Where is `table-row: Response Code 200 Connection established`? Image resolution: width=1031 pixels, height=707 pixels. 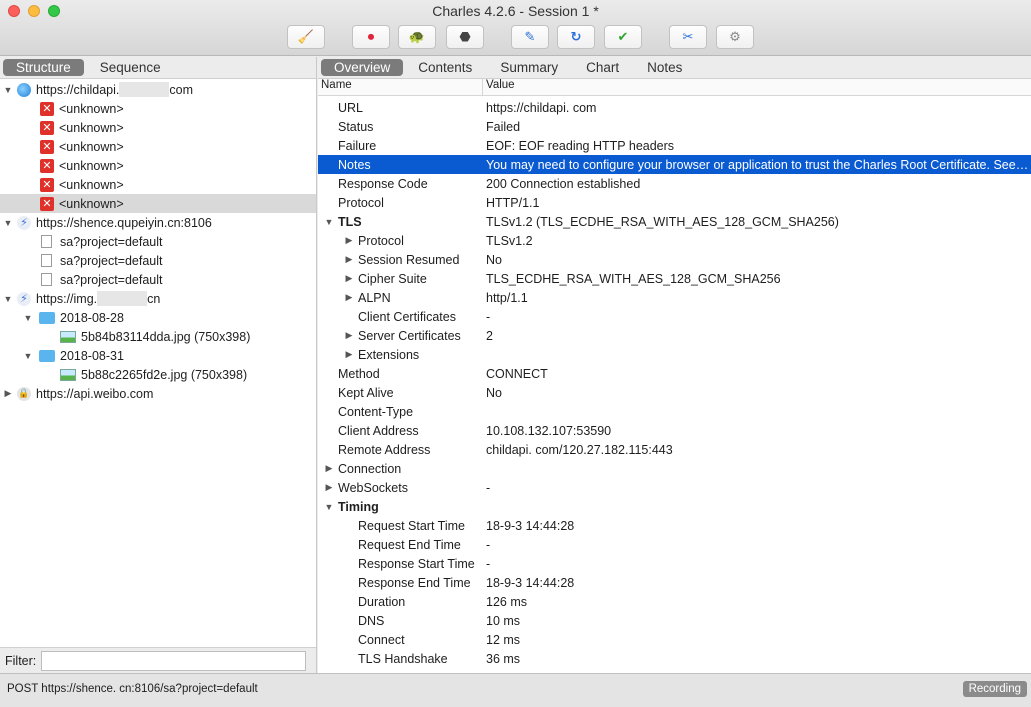
table-row: Response Code 200 Connection established is located at coordinates (674, 183).